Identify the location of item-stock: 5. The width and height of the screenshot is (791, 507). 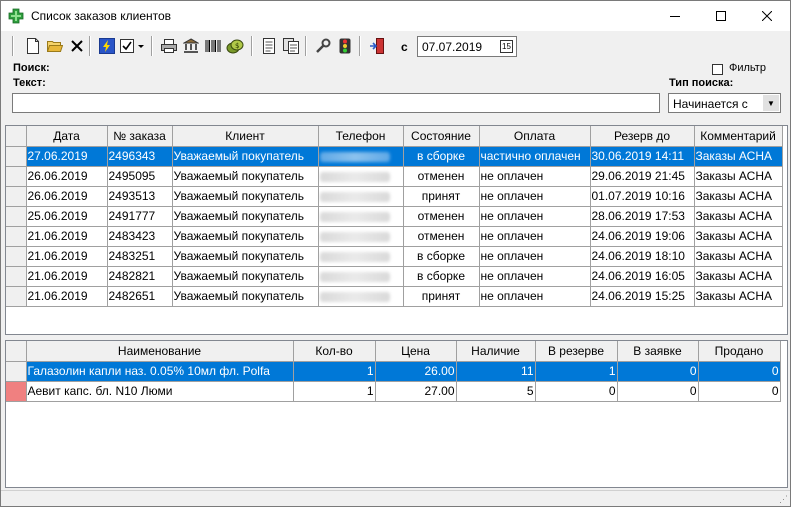
(496, 391).